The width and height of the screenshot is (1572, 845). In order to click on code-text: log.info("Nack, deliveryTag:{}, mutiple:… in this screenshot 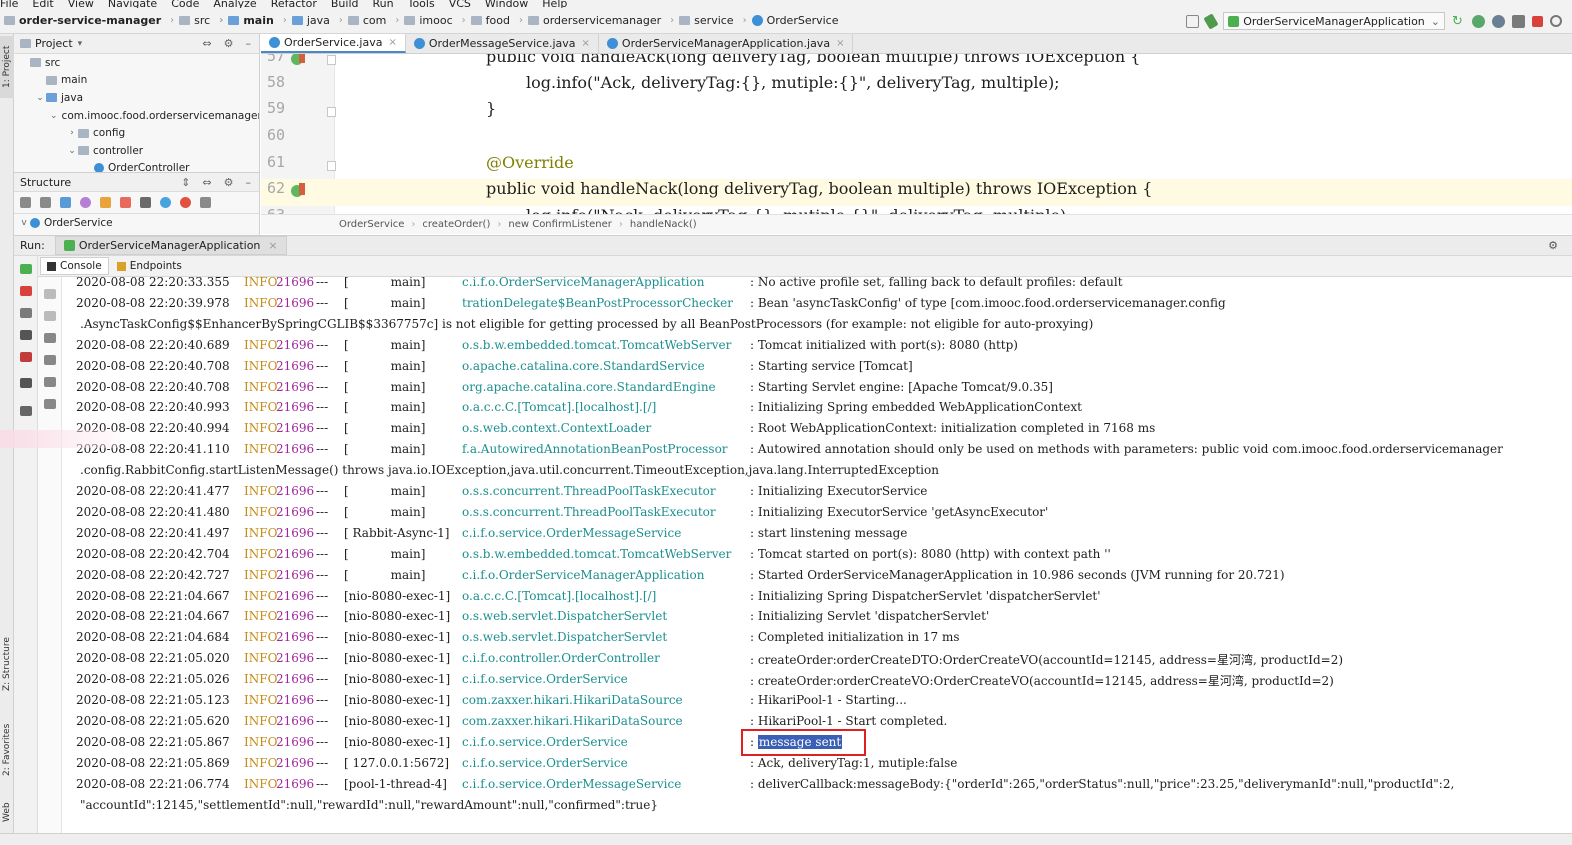, I will do `click(799, 210)`.